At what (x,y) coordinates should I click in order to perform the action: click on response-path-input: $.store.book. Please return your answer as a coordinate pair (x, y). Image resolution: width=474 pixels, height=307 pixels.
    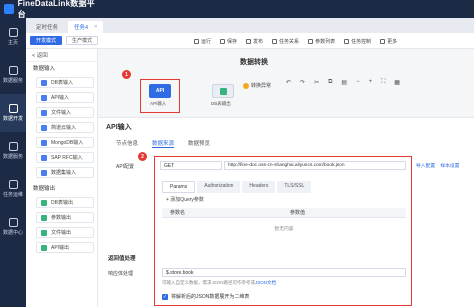
    Looking at the image, I should click on (284, 272).